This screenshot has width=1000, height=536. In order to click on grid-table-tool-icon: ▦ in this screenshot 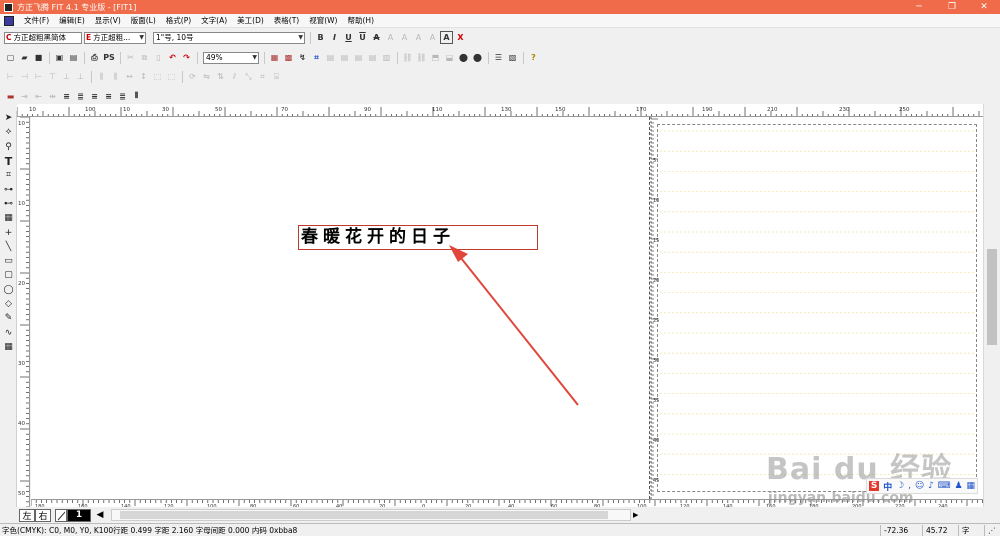, I will do `click(8, 347)`.